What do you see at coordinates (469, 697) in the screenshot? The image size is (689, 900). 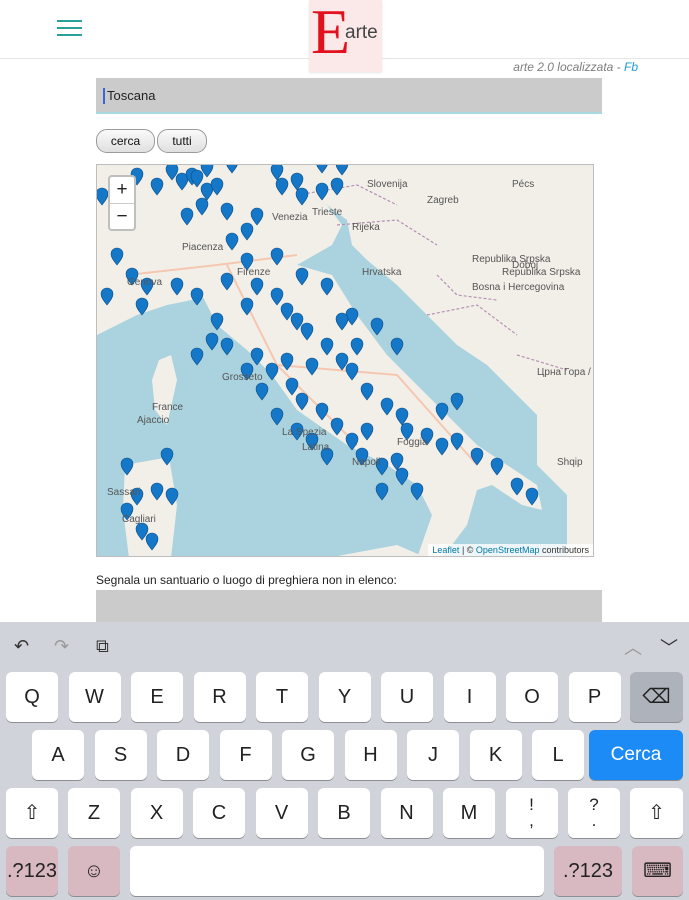 I see `key-i: I` at bounding box center [469, 697].